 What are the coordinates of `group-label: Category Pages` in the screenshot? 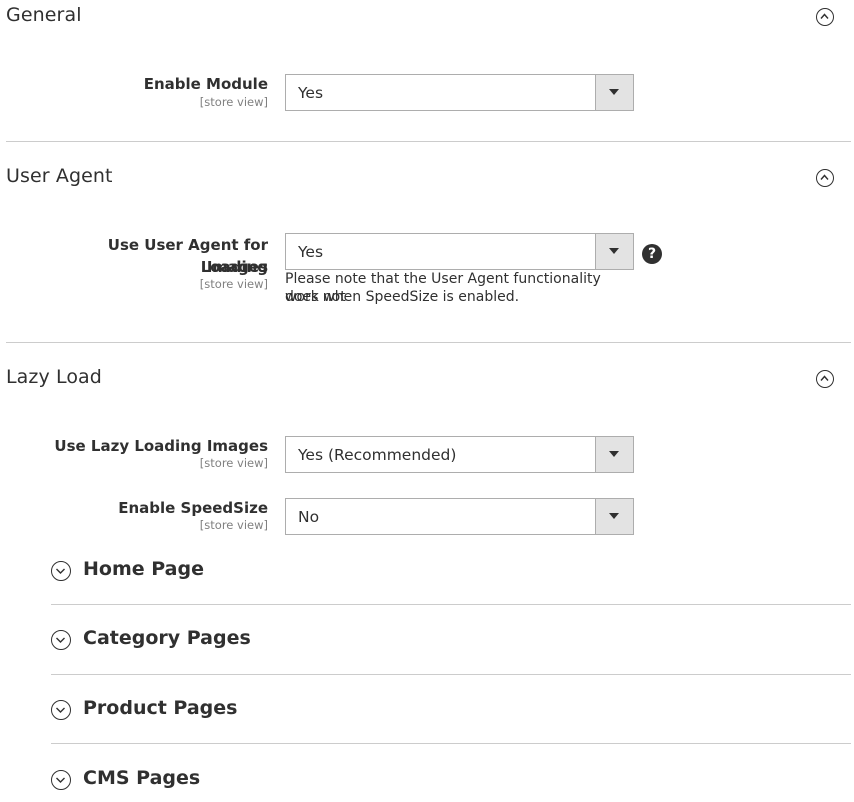 It's located at (167, 638).